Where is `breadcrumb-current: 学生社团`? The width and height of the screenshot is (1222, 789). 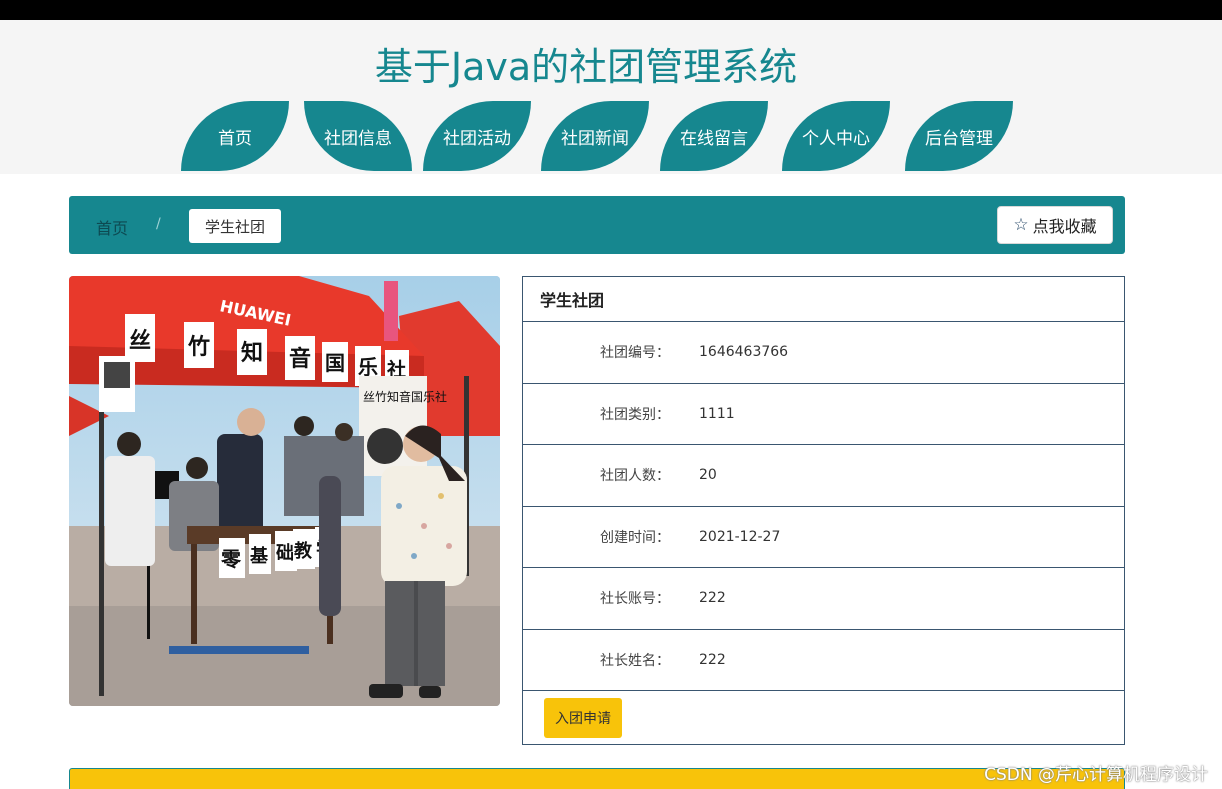 breadcrumb-current: 学生社团 is located at coordinates (235, 226).